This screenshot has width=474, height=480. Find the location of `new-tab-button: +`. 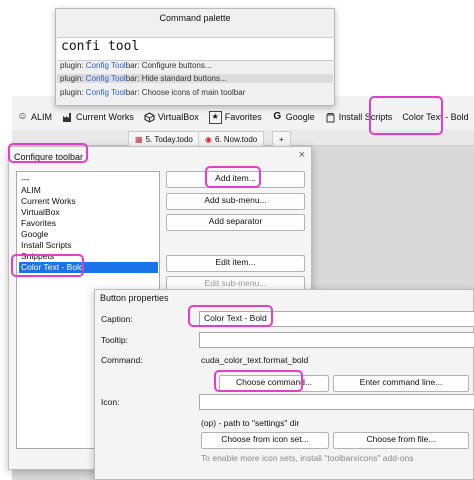

new-tab-button: + is located at coordinates (281, 138).